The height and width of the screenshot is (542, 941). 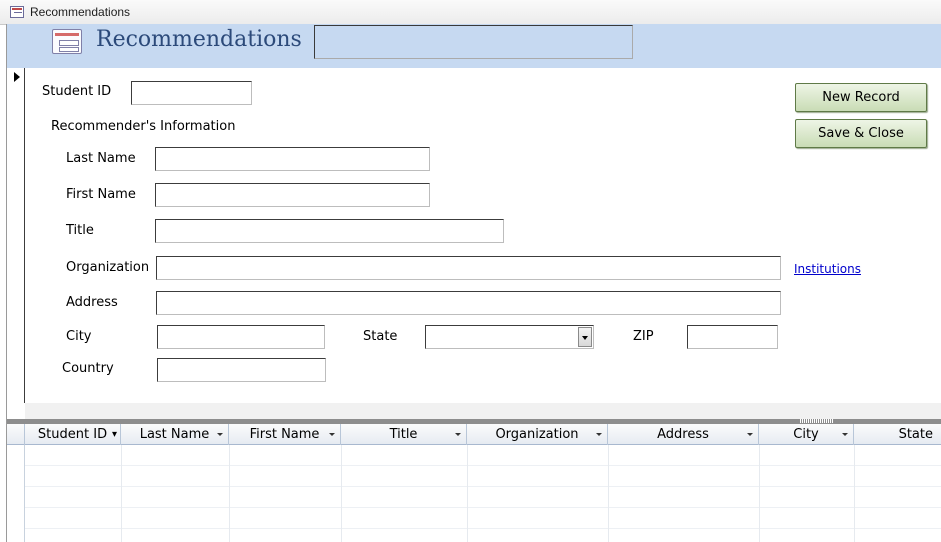 What do you see at coordinates (861, 133) in the screenshot?
I see `save-close-button: Save & Close` at bounding box center [861, 133].